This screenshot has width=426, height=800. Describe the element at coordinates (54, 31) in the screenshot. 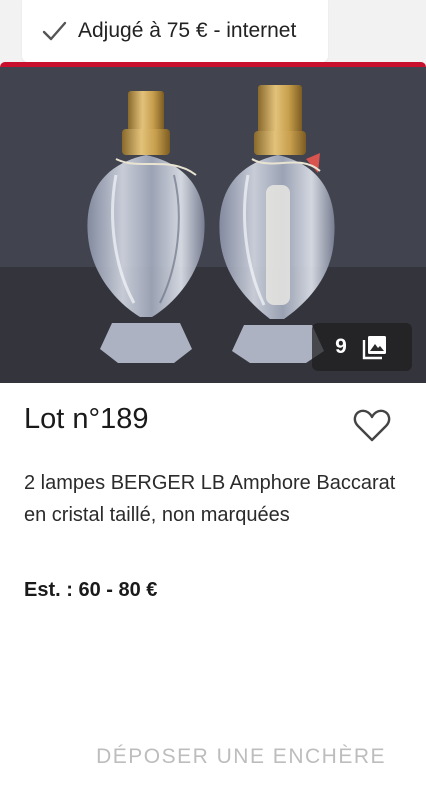

I see `checkmark-icon` at that location.